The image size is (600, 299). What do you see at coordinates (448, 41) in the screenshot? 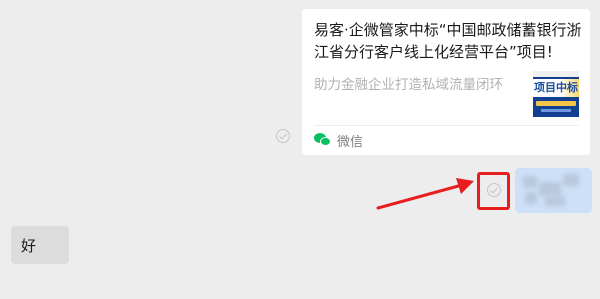
I see `article-title: 易客·企微管家中标“中国邮政储蓄银行浙江省分行客户线上化经营平台”项目!` at bounding box center [448, 41].